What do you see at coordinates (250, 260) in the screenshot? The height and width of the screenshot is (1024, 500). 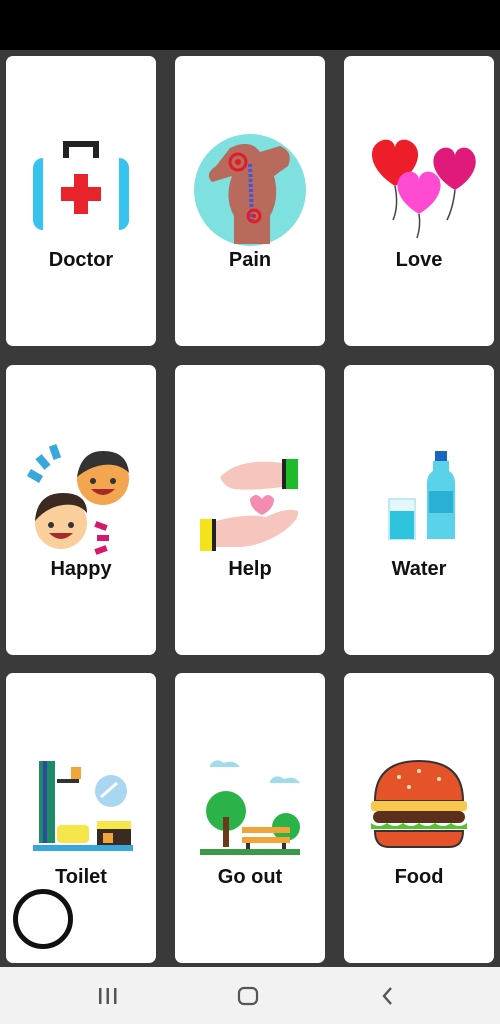 I see `card-label: Pain` at bounding box center [250, 260].